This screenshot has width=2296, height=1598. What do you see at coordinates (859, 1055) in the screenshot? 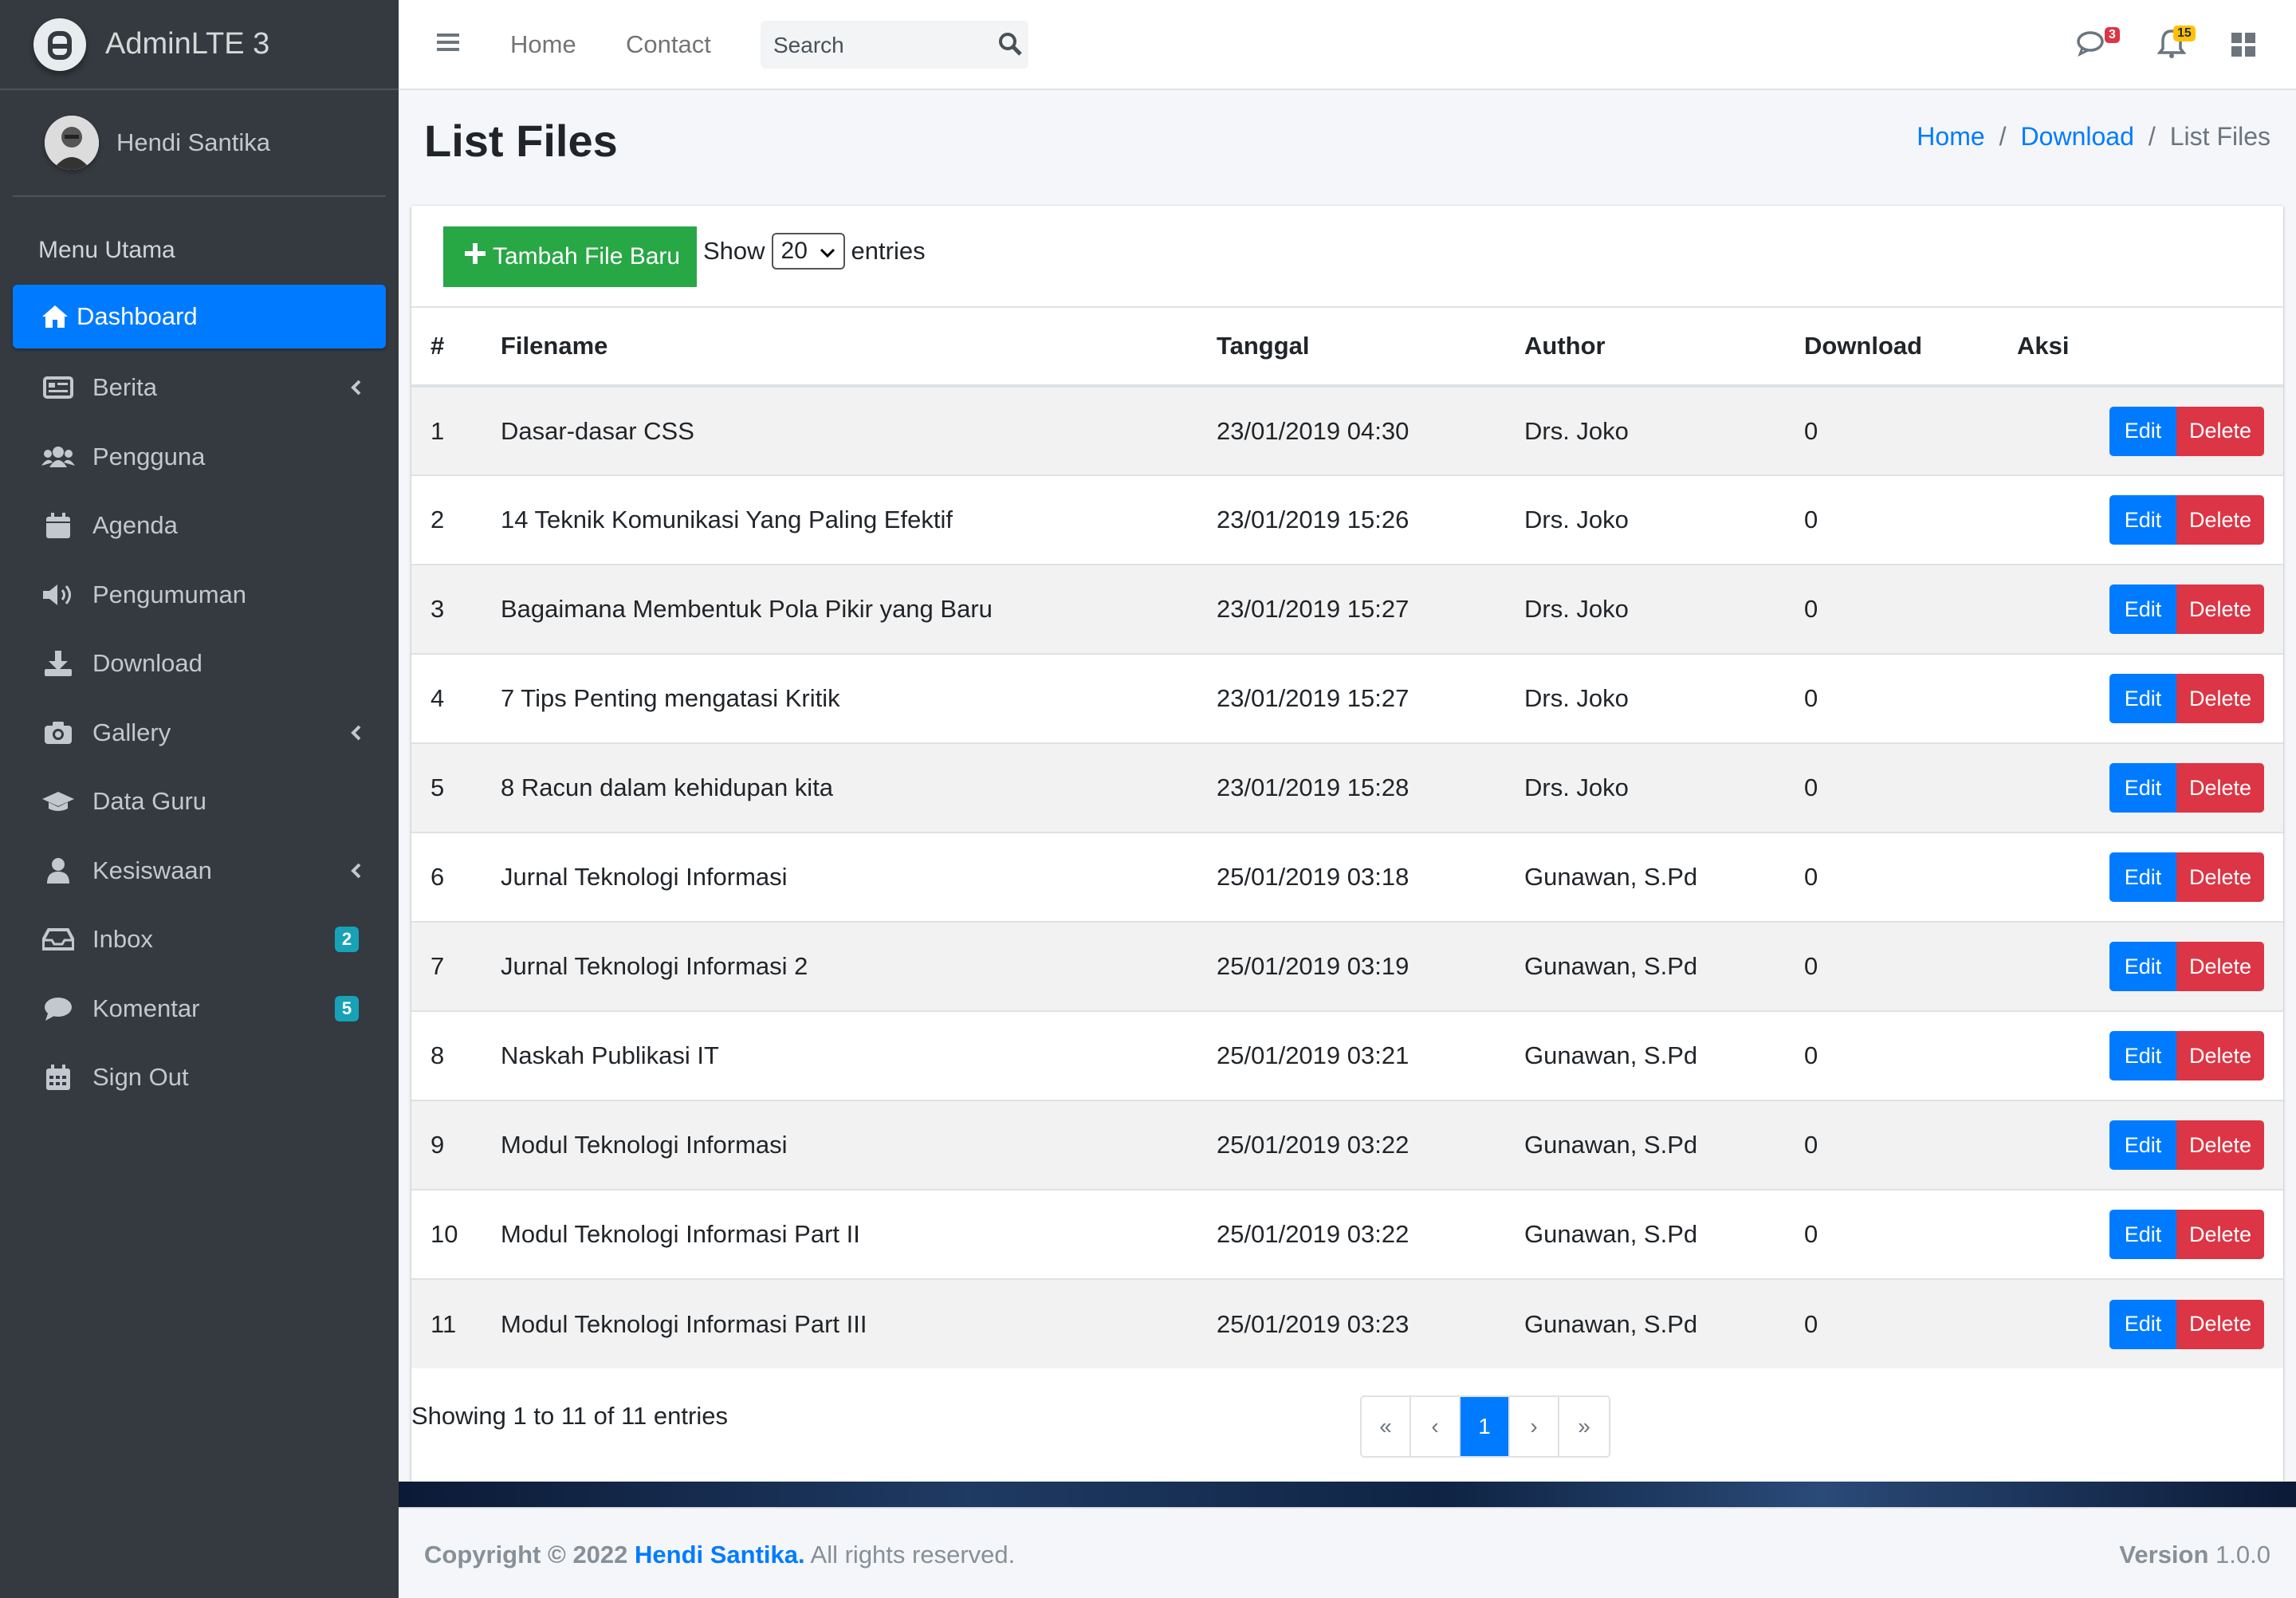
I see `row-filename: Naskah Publikasi IT` at bounding box center [859, 1055].